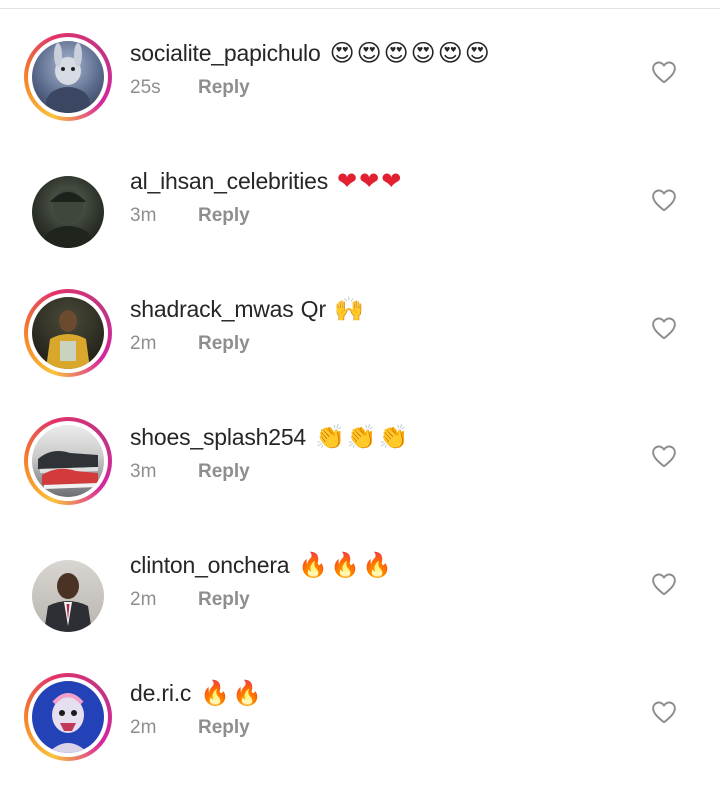 This screenshot has width=720, height=804. What do you see at coordinates (225, 53) in the screenshot?
I see `comment-username: socialite_papichulo` at bounding box center [225, 53].